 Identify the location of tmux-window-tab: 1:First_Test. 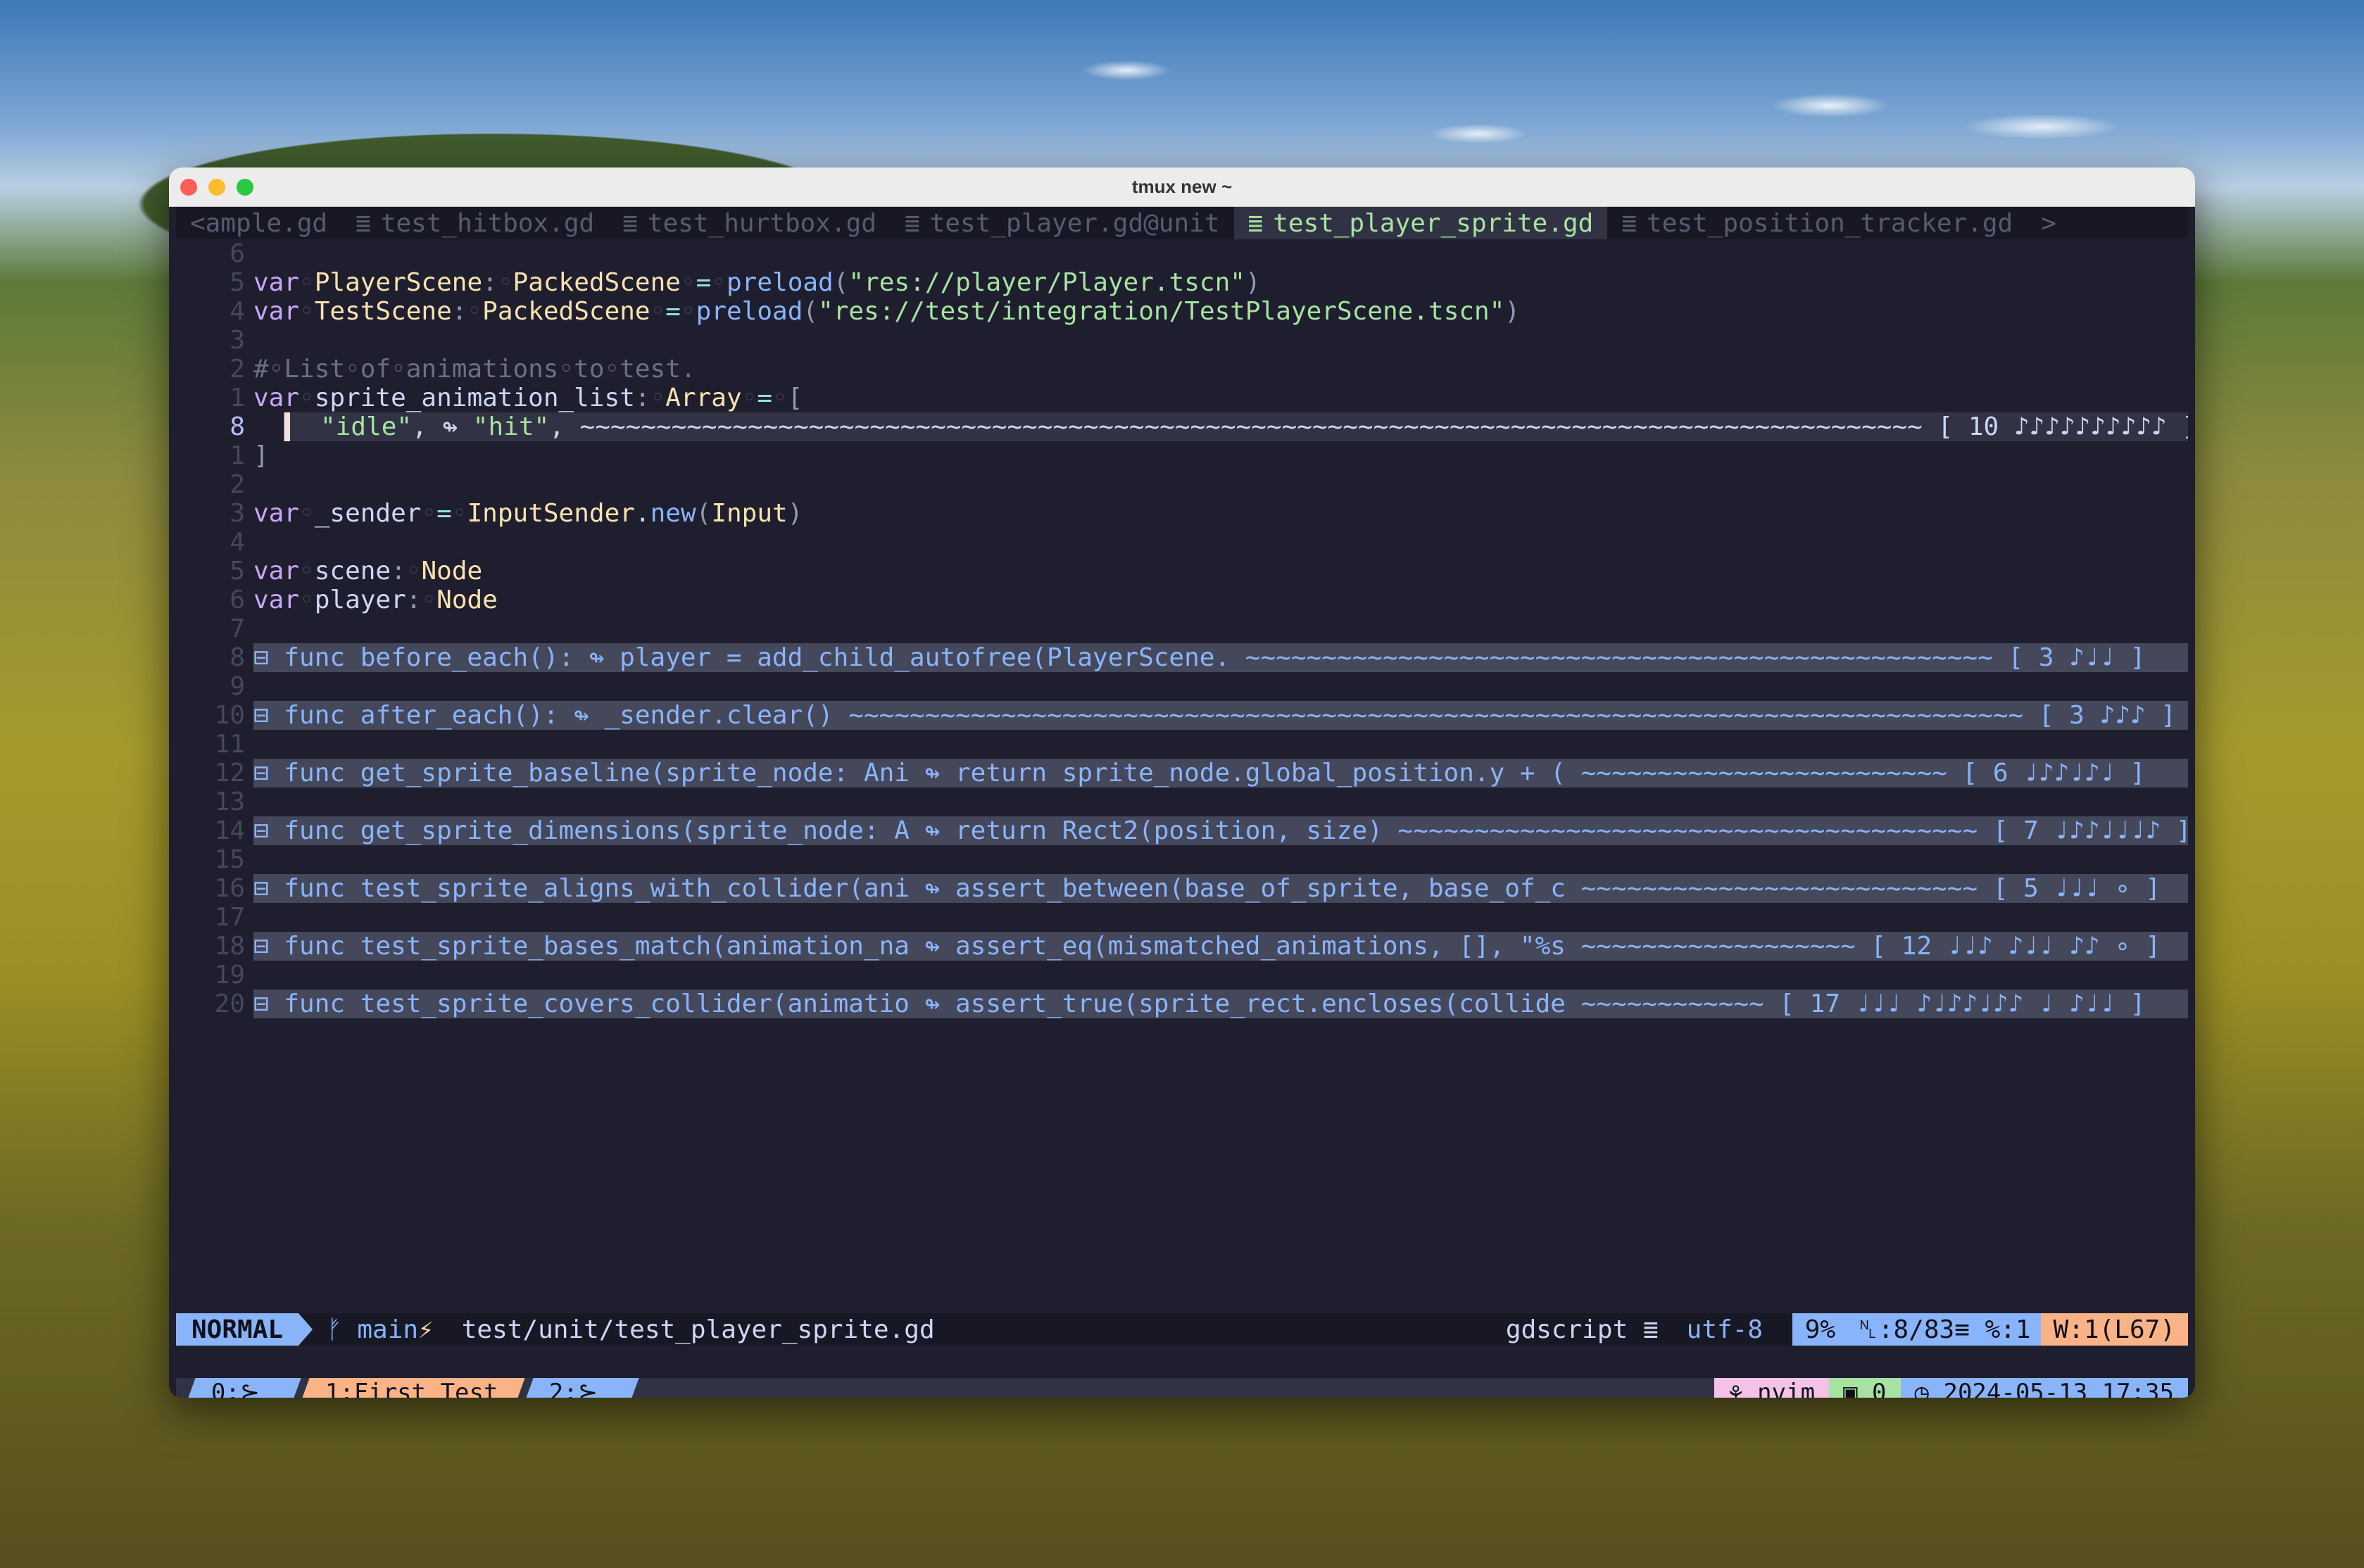
(411, 1388).